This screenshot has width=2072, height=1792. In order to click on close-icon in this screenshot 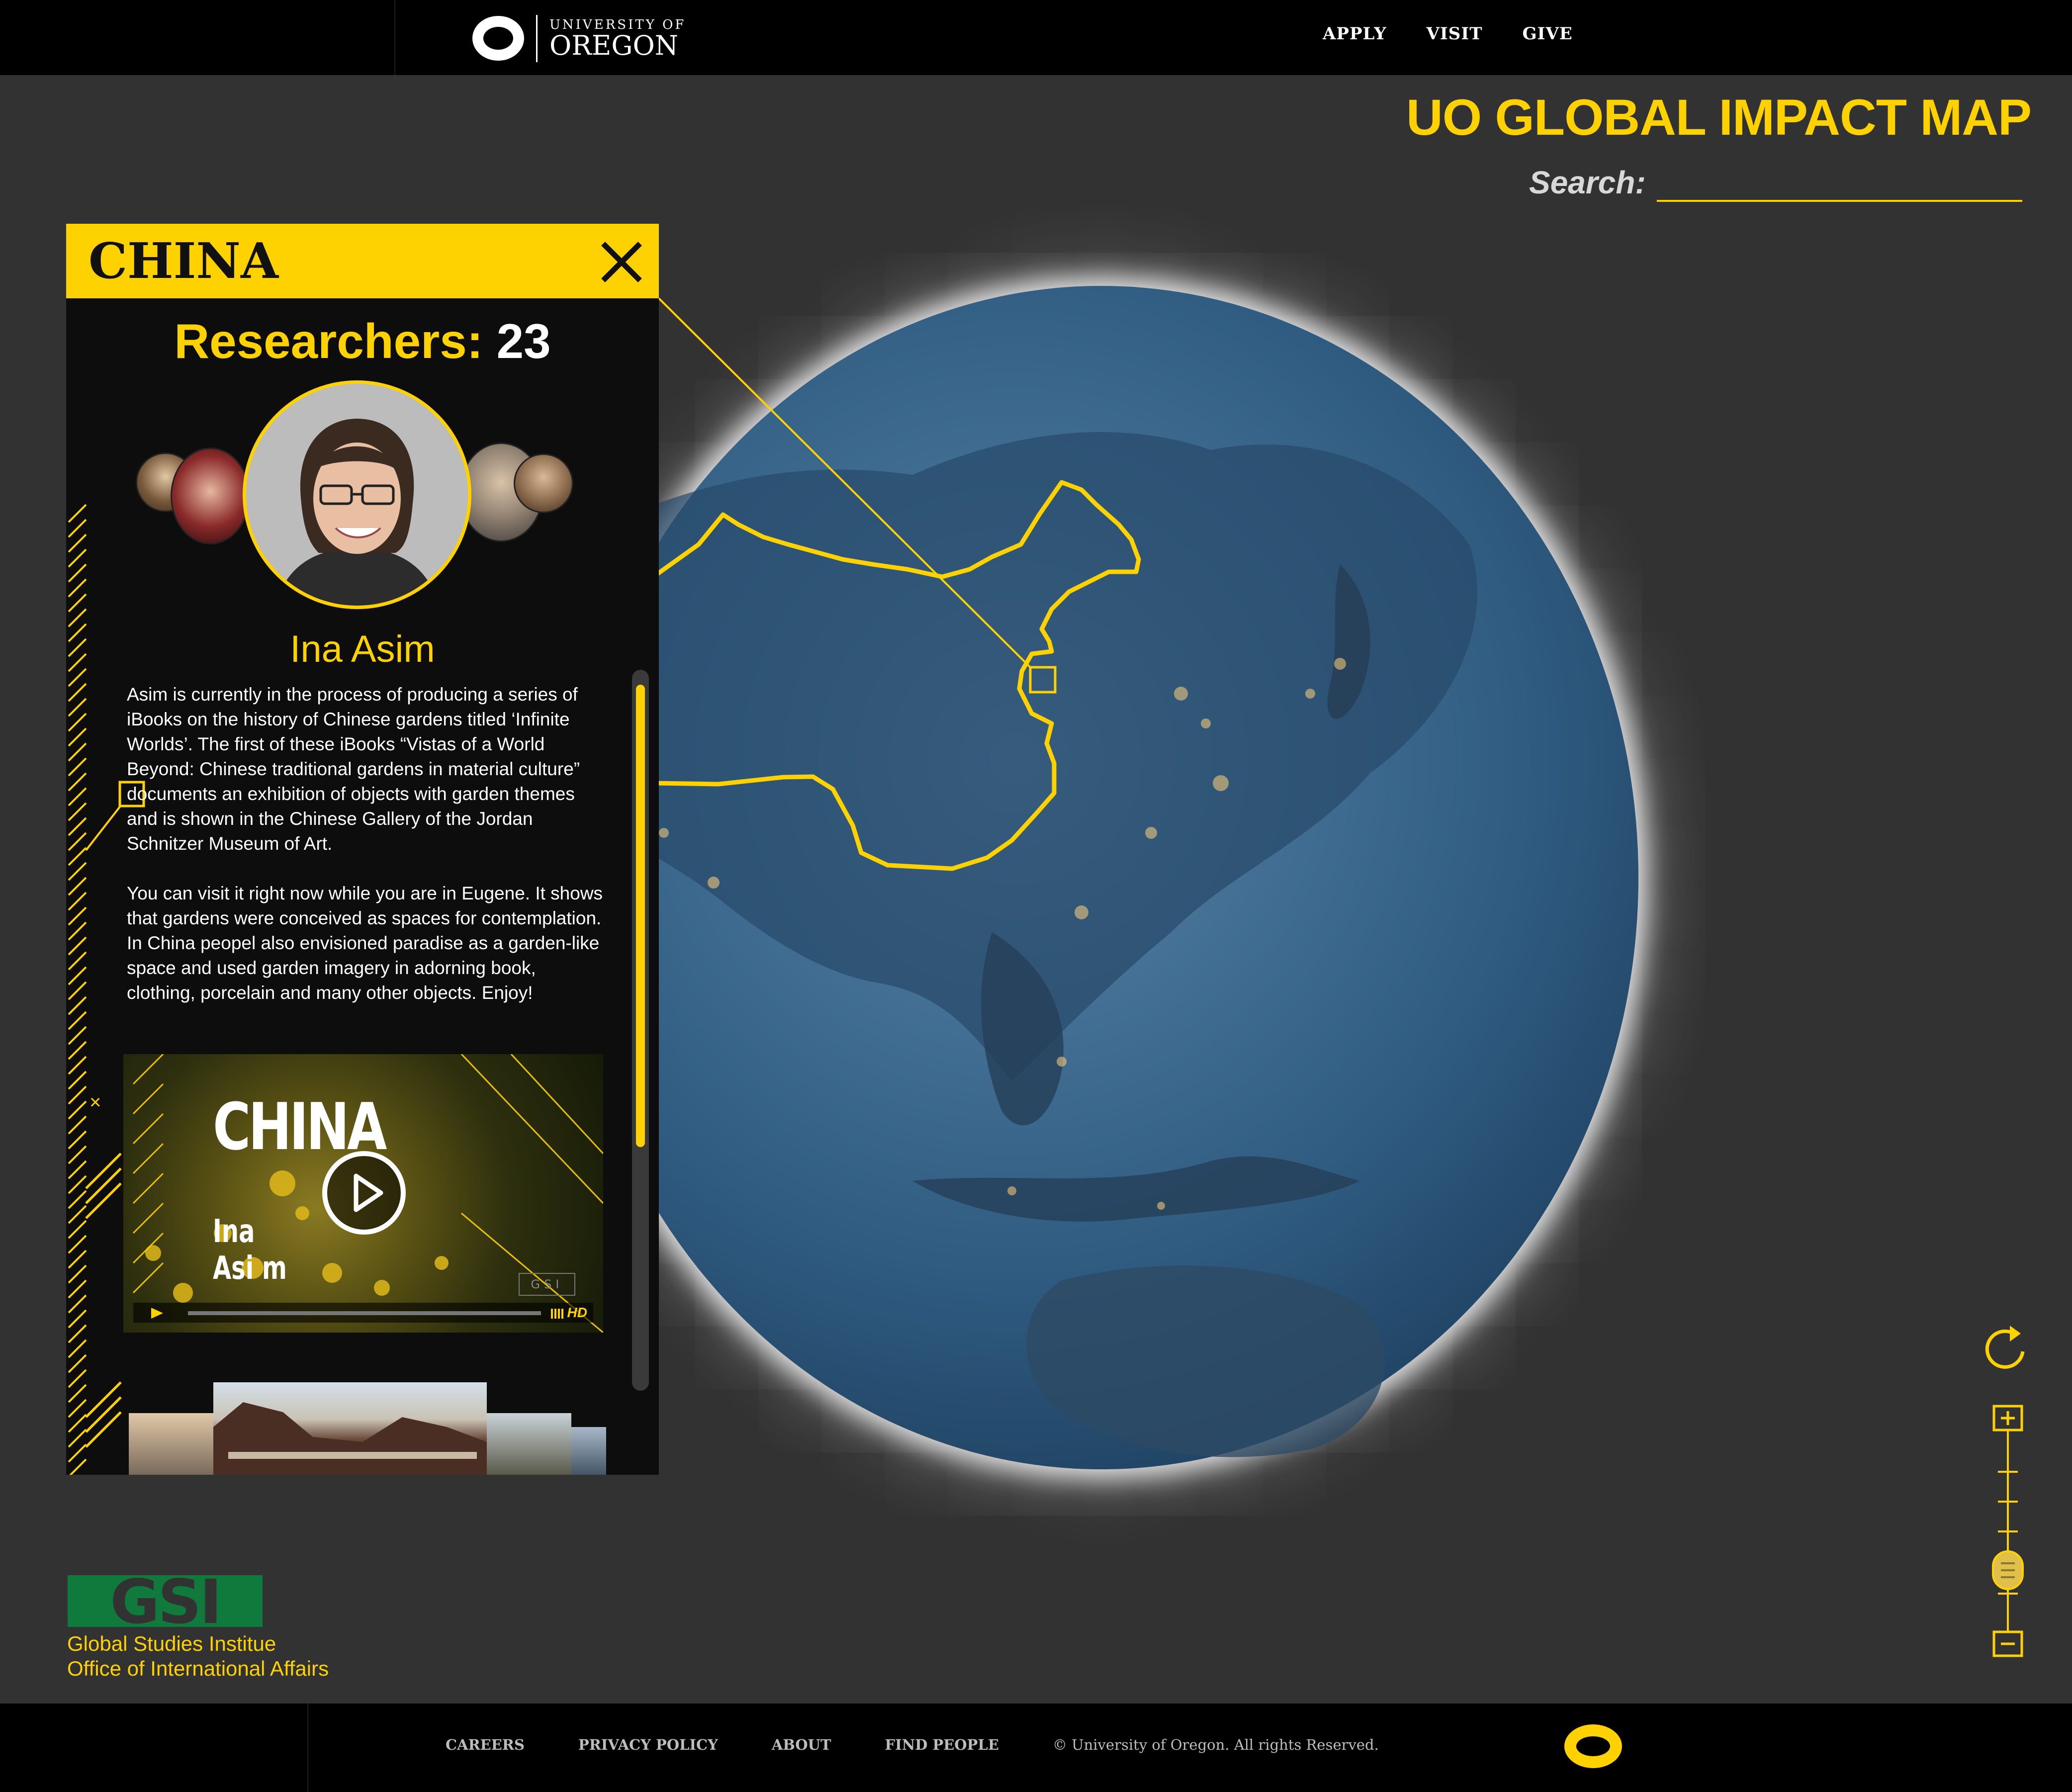, I will do `click(622, 262)`.